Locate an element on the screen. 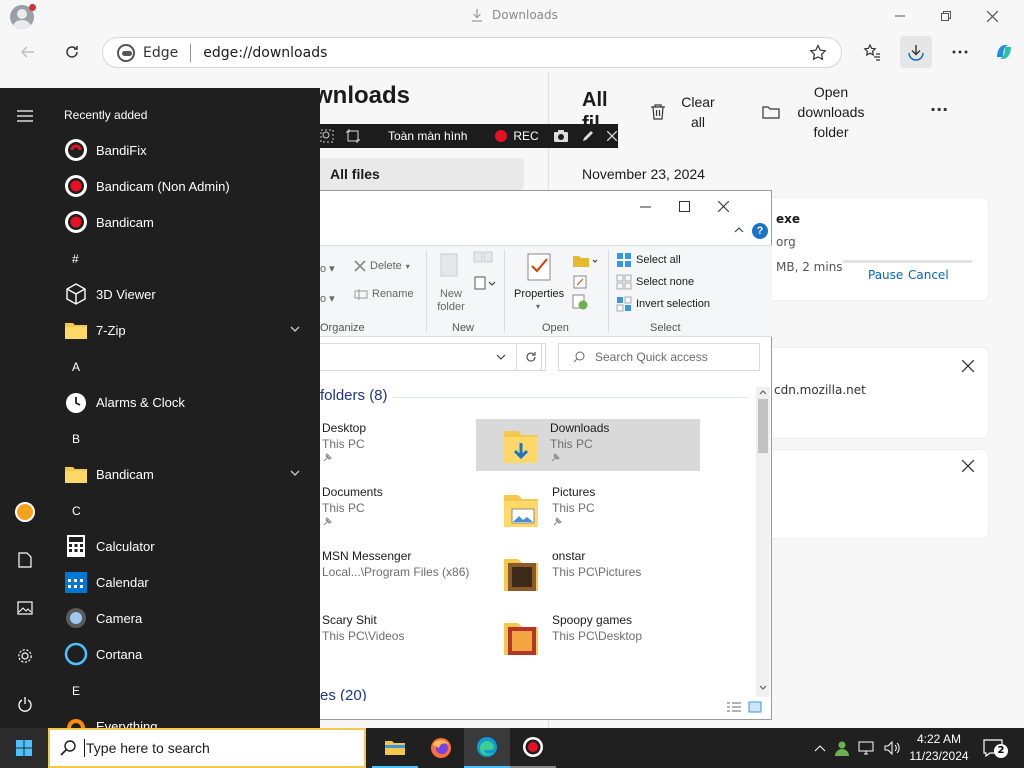 The width and height of the screenshot is (1024, 768). download-item-active: exe org MB, 2 mins Pause Cancel is located at coordinates (874, 249).